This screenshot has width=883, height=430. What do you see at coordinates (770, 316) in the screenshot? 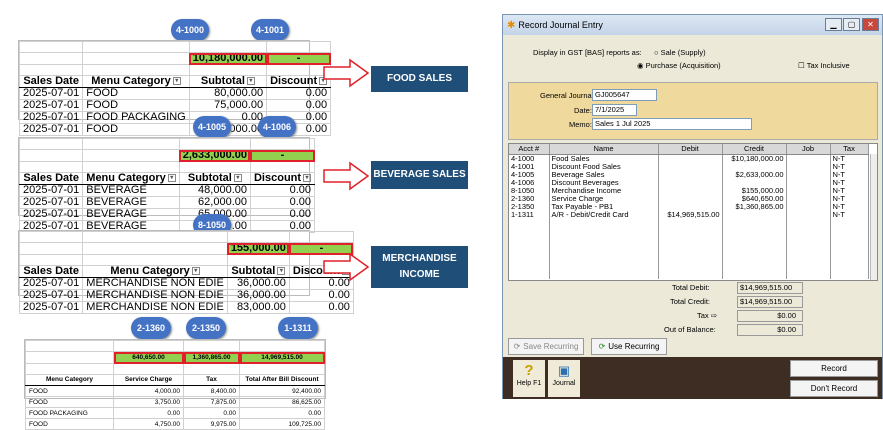
I see `tax-value: $0.00` at bounding box center [770, 316].